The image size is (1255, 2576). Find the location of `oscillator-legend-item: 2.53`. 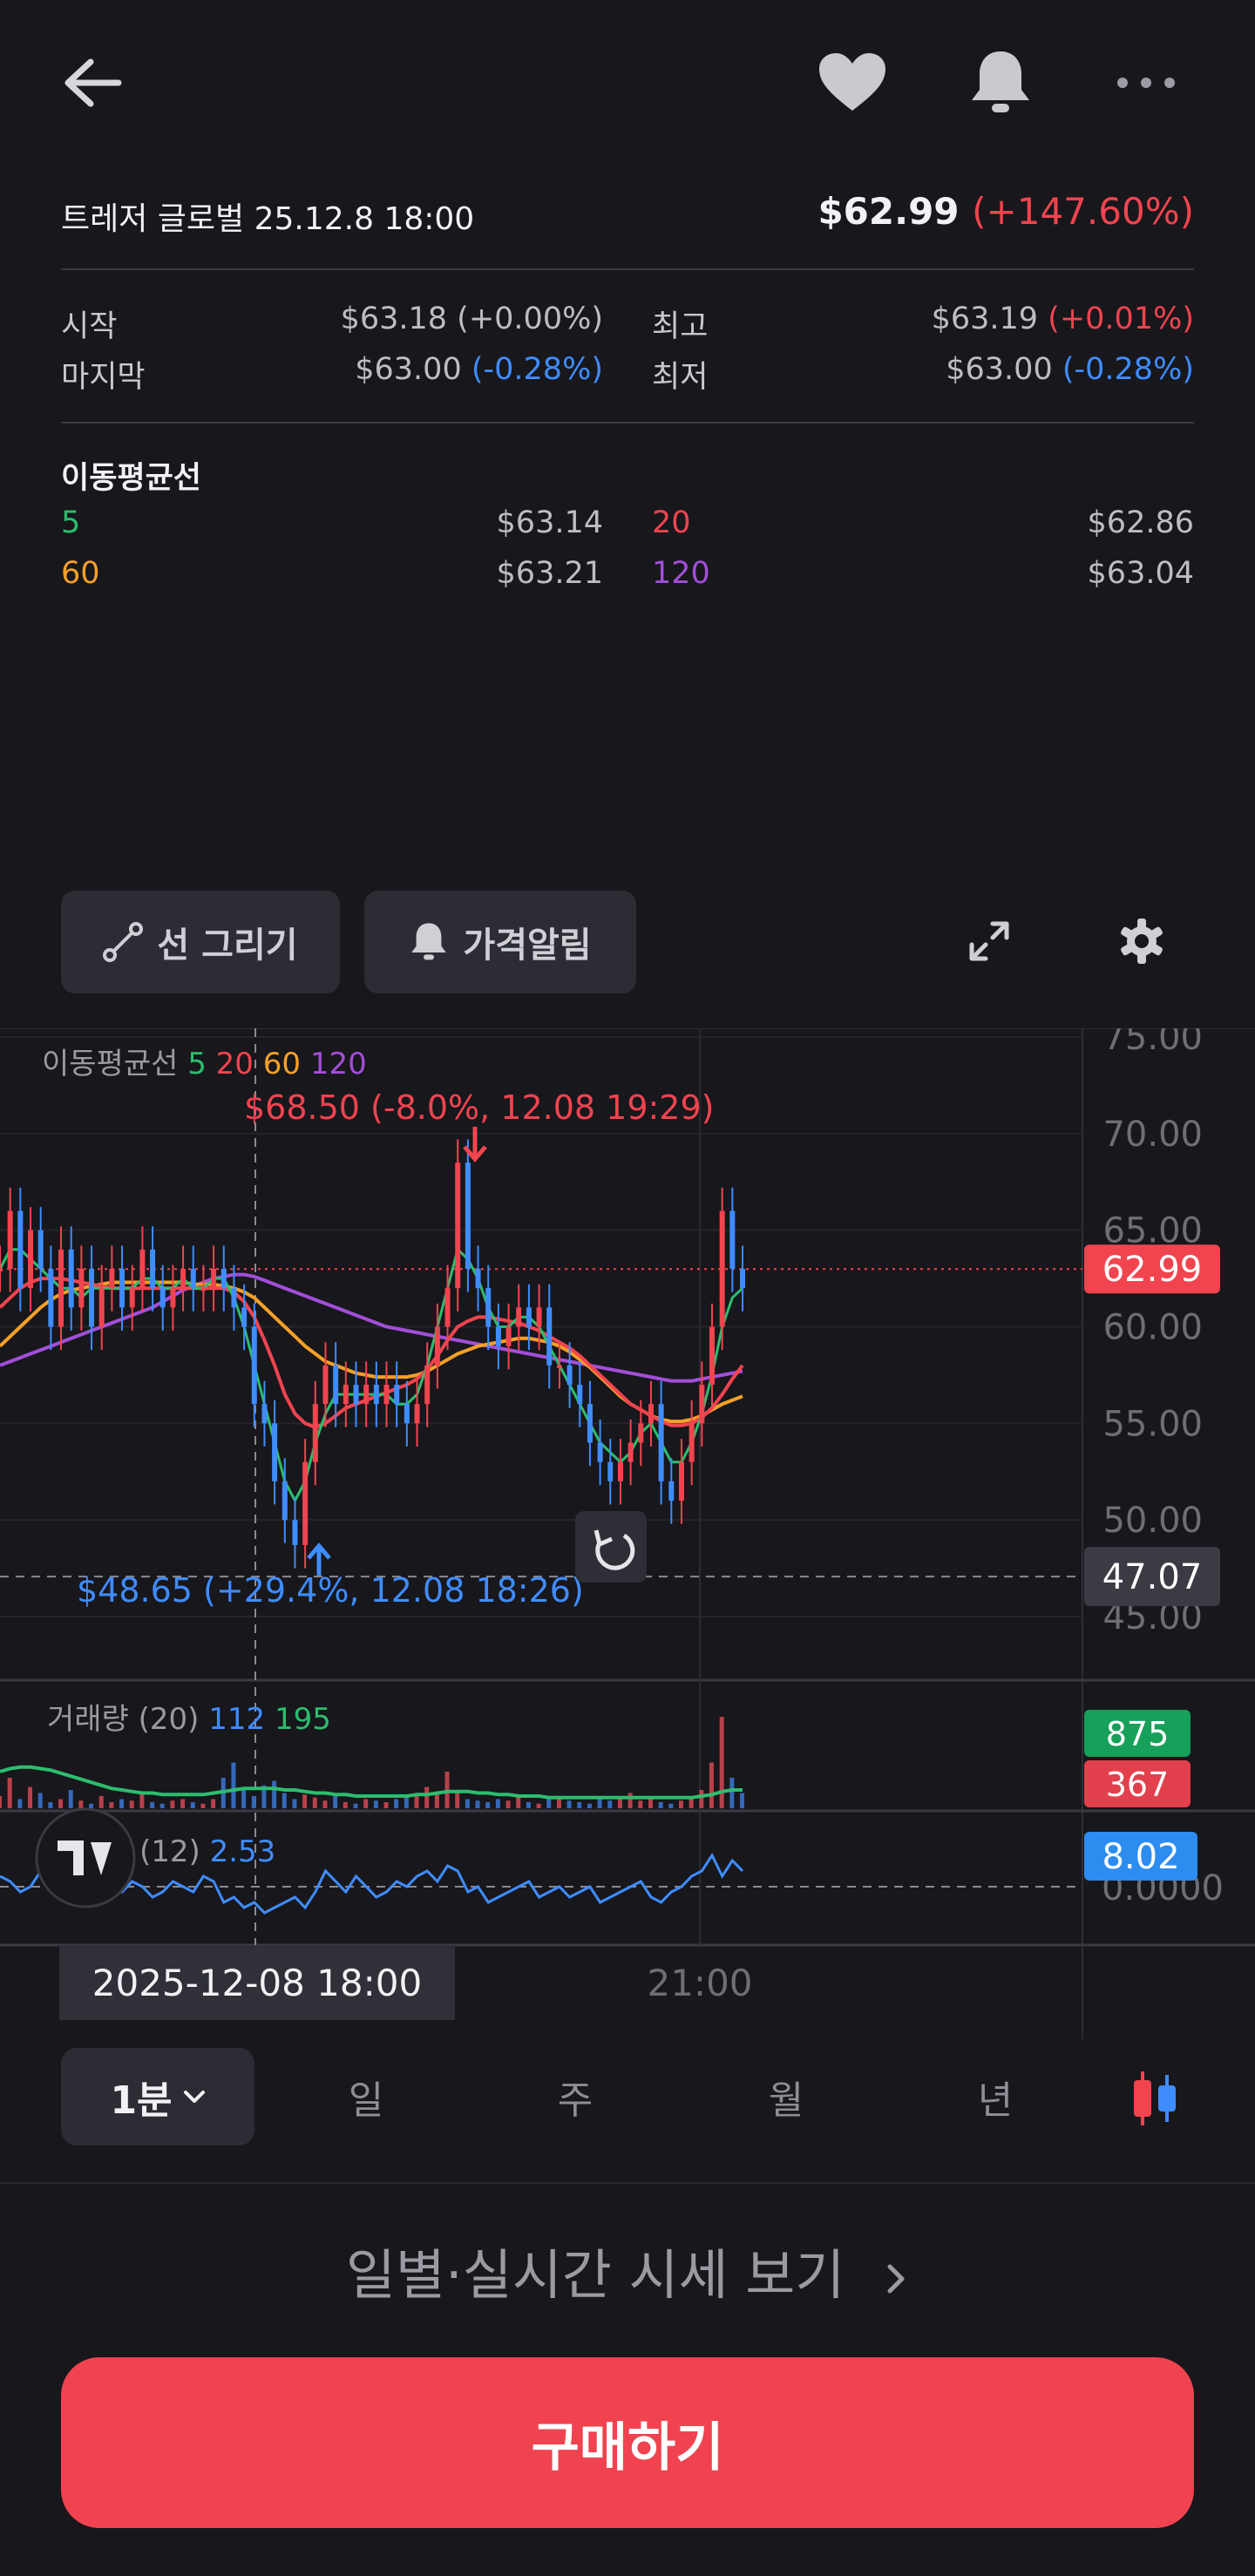

oscillator-legend-item: 2.53 is located at coordinates (243, 1851).